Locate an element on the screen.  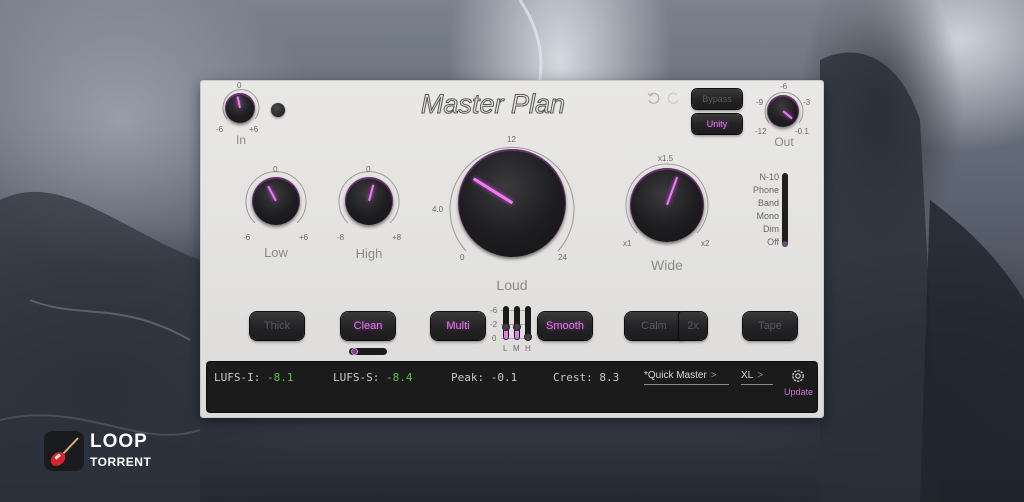
band-meter: -6 -2 0 L M H is located at coordinates (514, 330).